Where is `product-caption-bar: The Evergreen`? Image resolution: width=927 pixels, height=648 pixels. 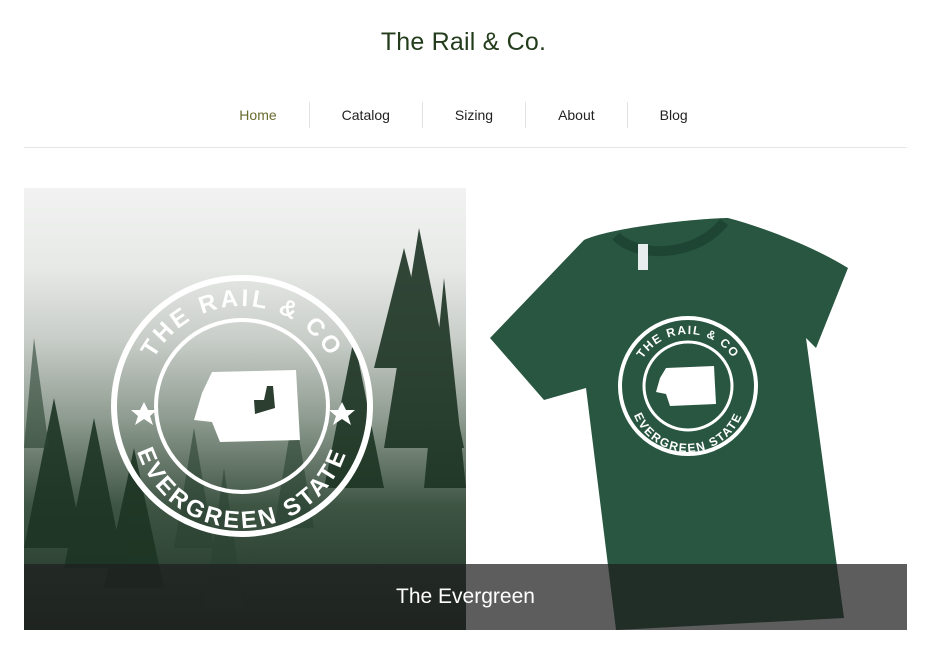
product-caption-bar: The Evergreen is located at coordinates (465, 597).